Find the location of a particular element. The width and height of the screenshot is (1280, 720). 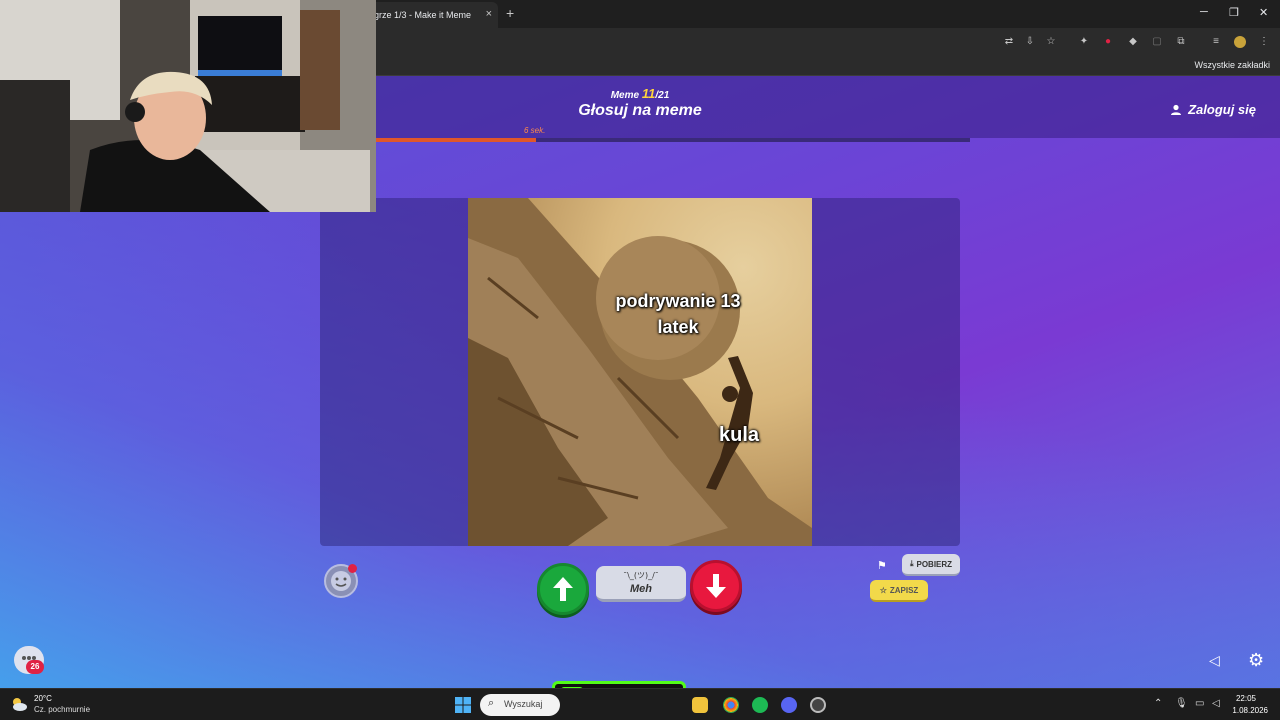

install-icon: ⇩ is located at coordinates (1030, 42).